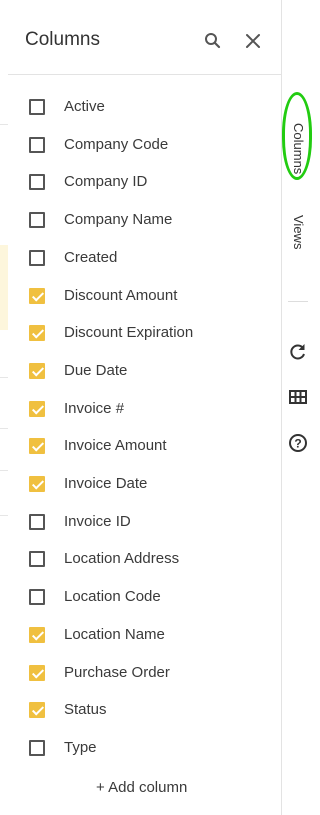 Image resolution: width=320 pixels, height=815 pixels. What do you see at coordinates (122, 559) in the screenshot?
I see `column-label: Location Address` at bounding box center [122, 559].